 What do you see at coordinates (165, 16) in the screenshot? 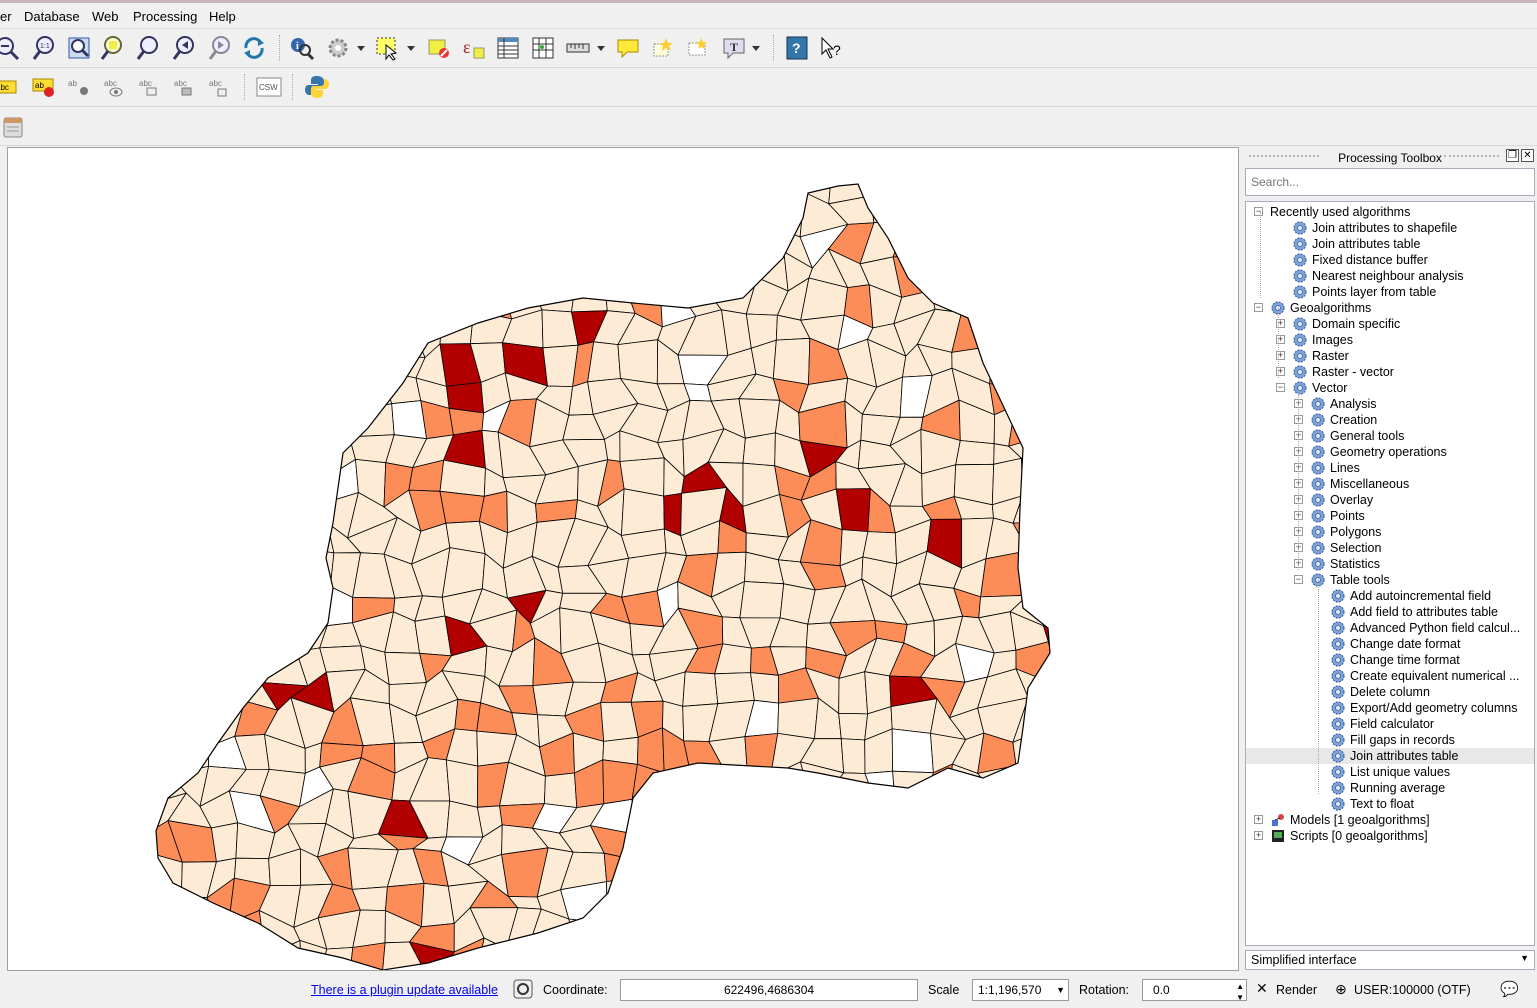
I see `menu-processing: Processing` at bounding box center [165, 16].